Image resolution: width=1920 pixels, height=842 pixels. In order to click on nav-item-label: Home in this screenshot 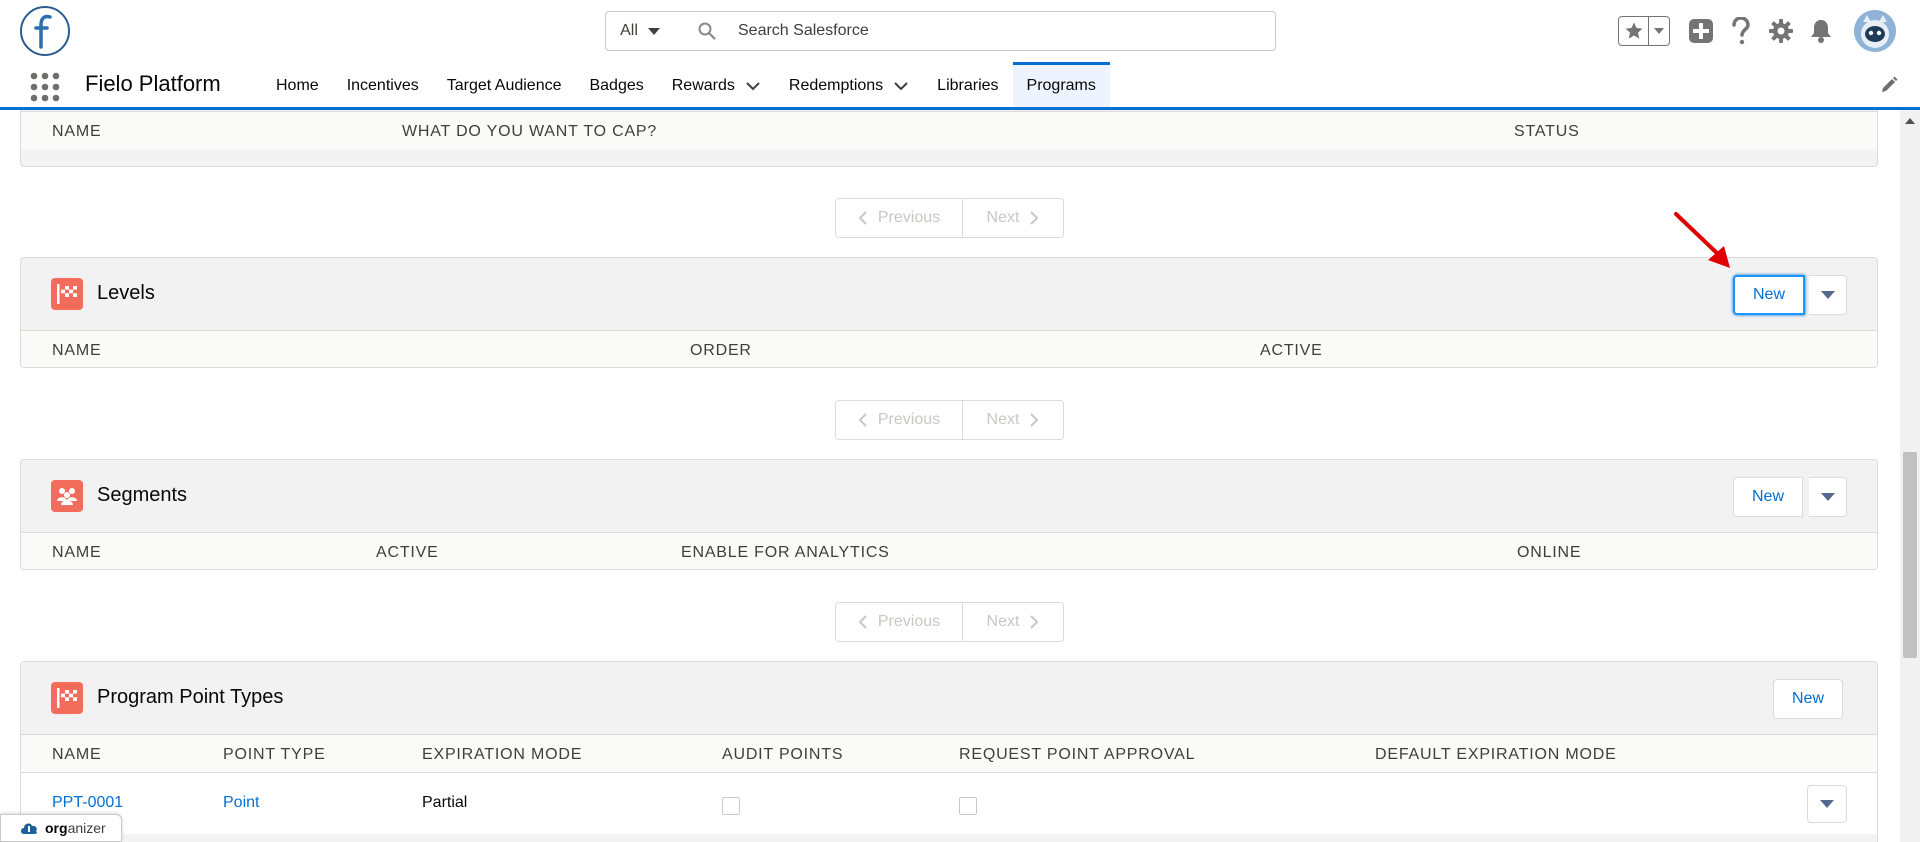, I will do `click(297, 85)`.